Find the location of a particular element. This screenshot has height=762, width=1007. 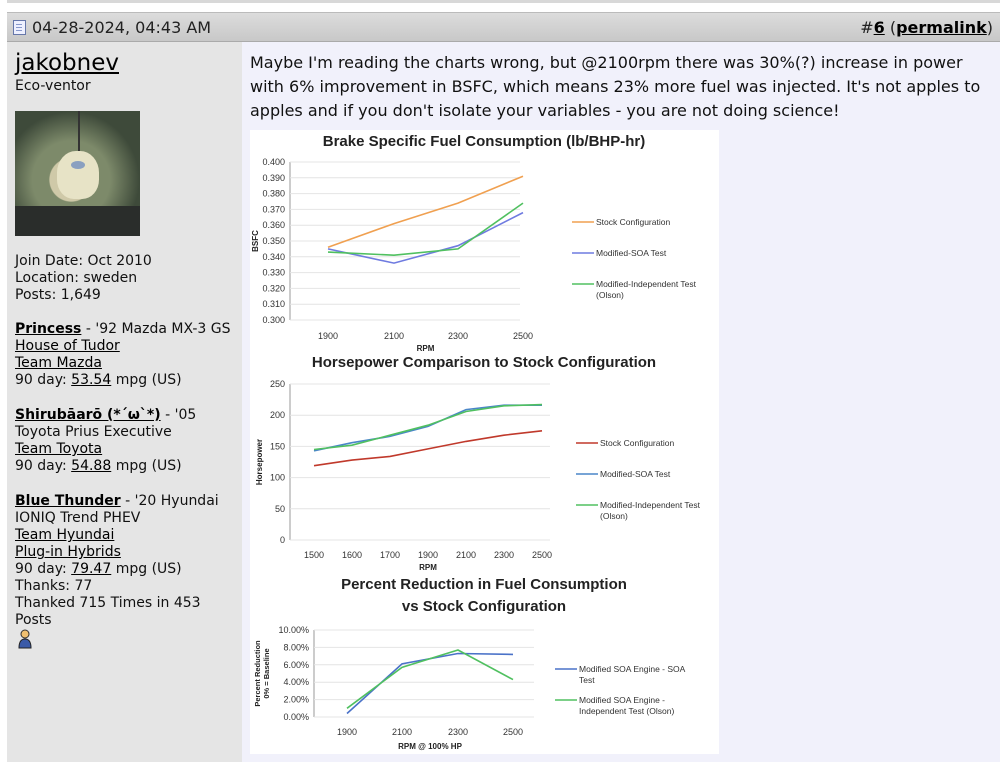

chart-3-legend-label-2-cont: Independent Test (Olson) is located at coordinates (626, 711).